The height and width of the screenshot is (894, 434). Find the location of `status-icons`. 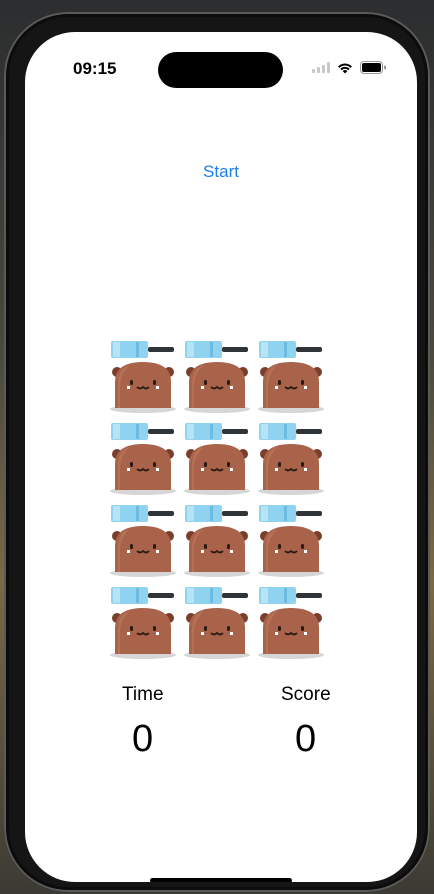

status-icons is located at coordinates (349, 67).